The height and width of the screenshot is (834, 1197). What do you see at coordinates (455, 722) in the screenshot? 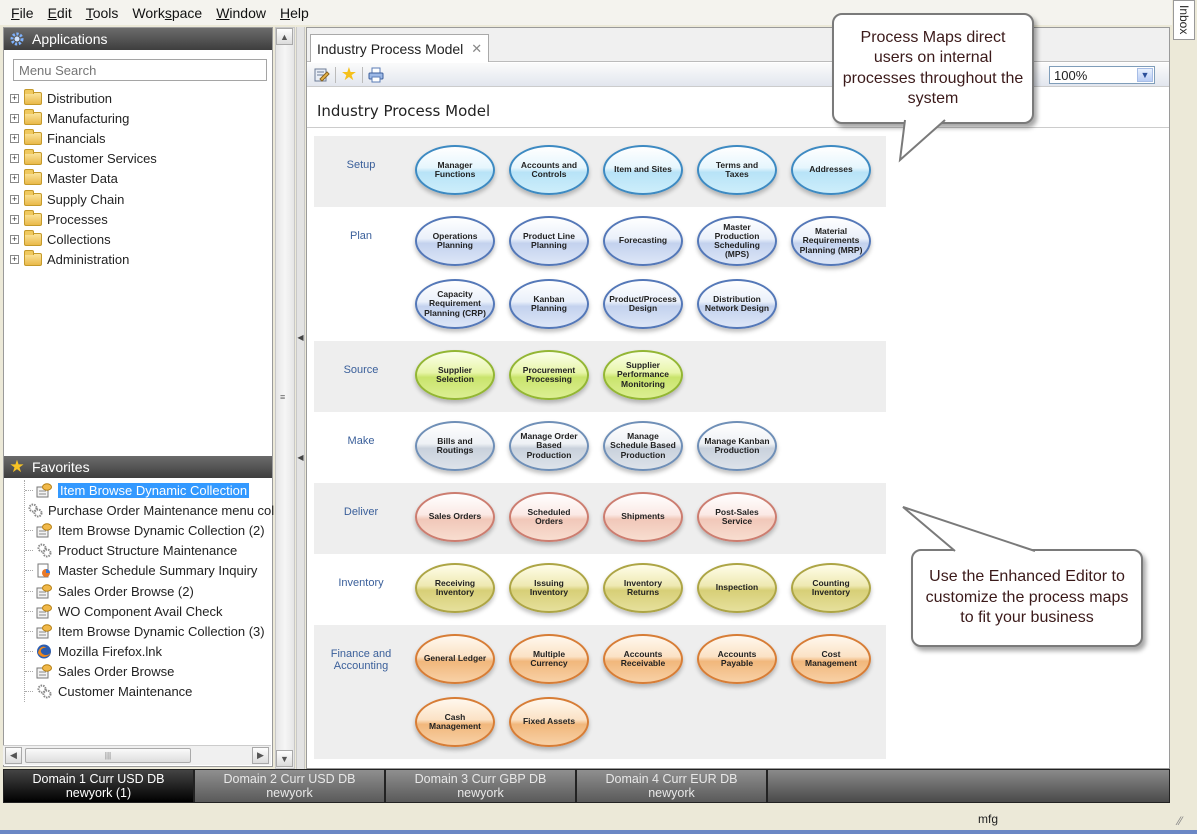
I see `process-node: Cash Management` at bounding box center [455, 722].